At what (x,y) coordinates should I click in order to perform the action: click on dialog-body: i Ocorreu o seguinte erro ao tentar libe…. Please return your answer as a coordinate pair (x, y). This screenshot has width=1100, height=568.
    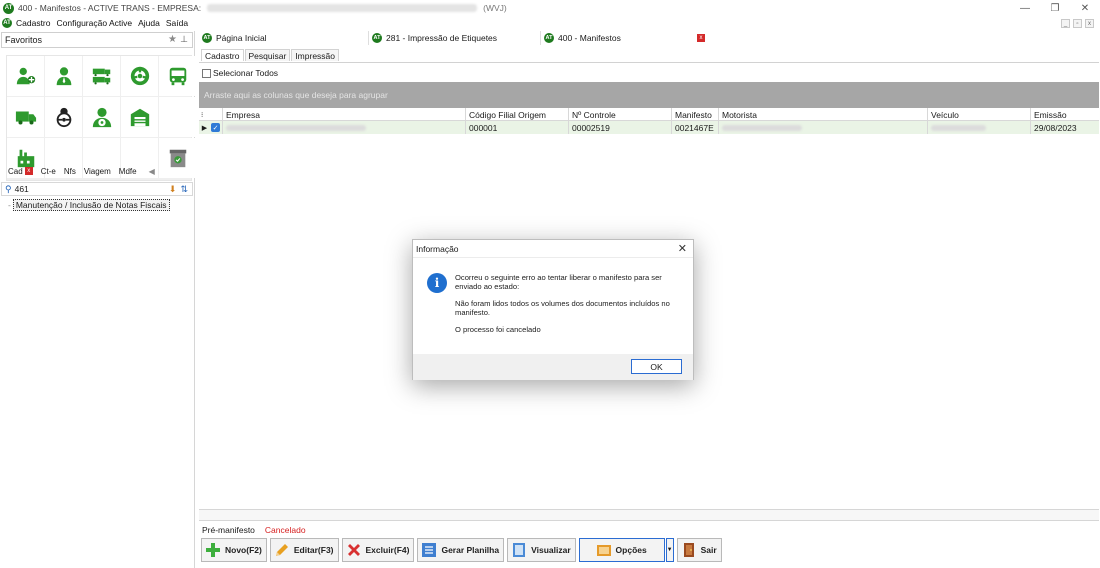
    Looking at the image, I should click on (553, 306).